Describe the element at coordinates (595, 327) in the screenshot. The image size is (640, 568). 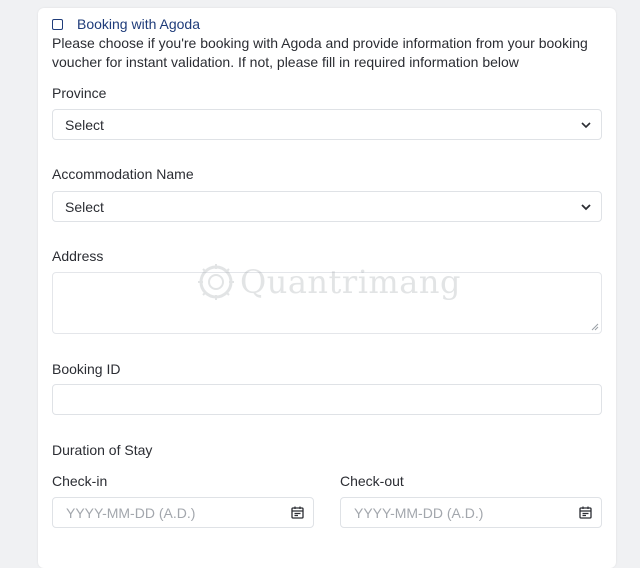
I see `resize-grip-icon` at that location.